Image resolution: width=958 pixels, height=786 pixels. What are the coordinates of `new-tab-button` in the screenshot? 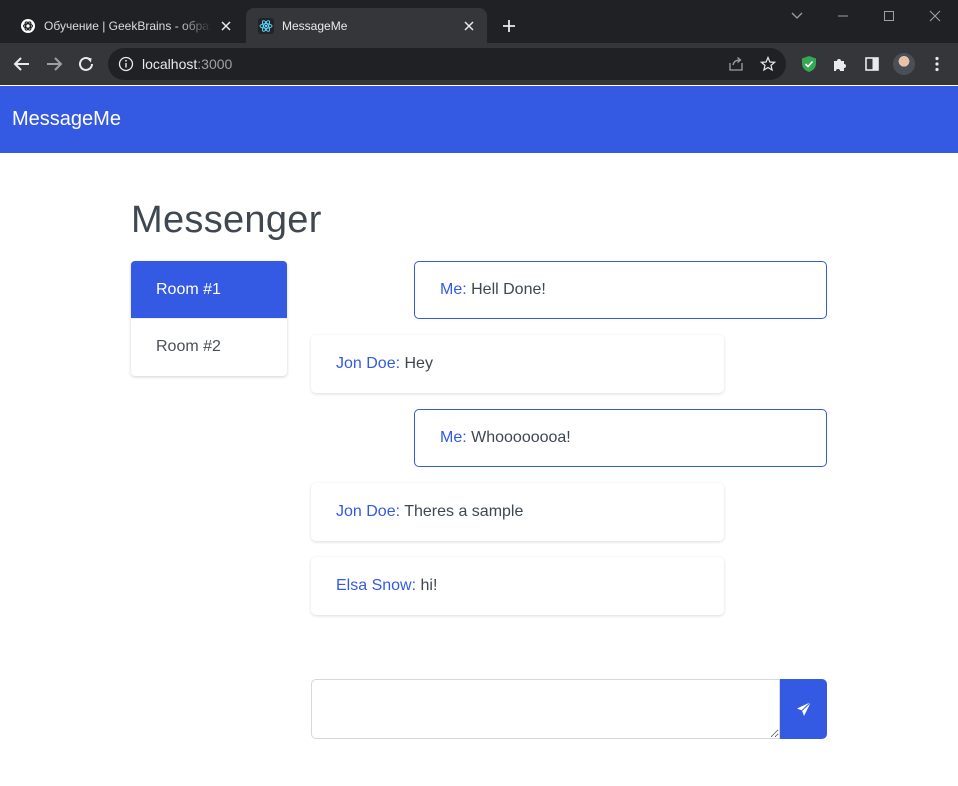 It's located at (509, 26).